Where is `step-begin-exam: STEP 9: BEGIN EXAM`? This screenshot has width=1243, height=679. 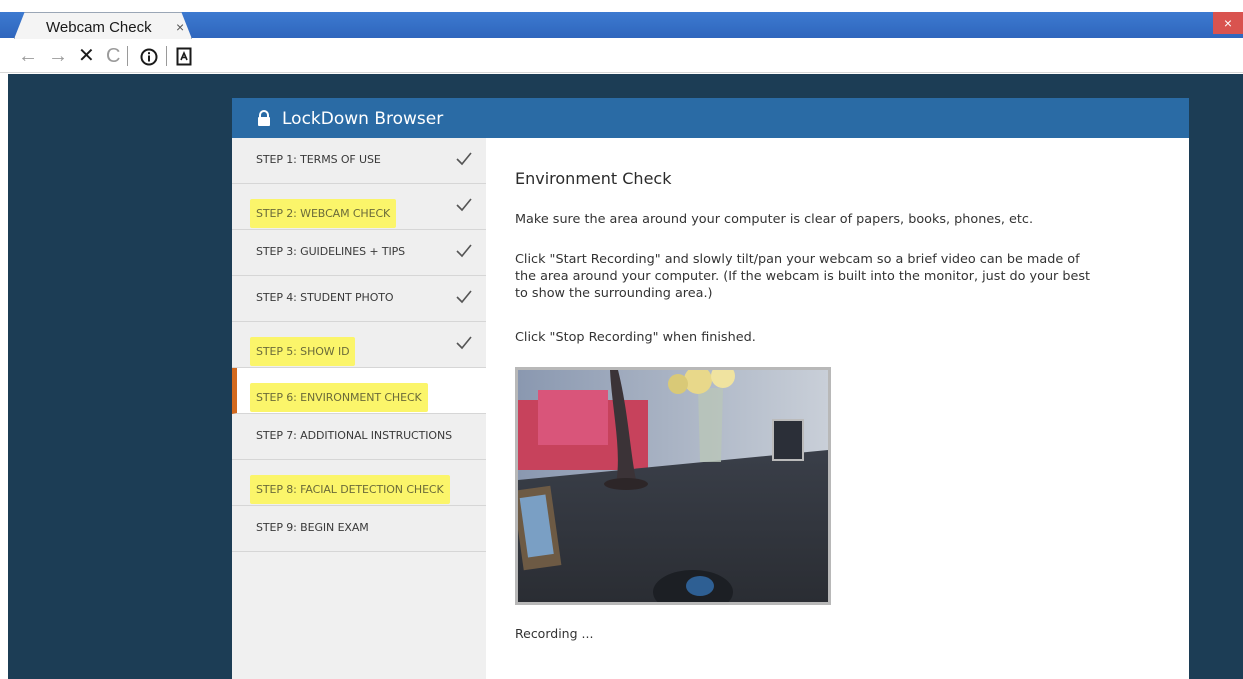 step-begin-exam: STEP 9: BEGIN EXAM is located at coordinates (359, 529).